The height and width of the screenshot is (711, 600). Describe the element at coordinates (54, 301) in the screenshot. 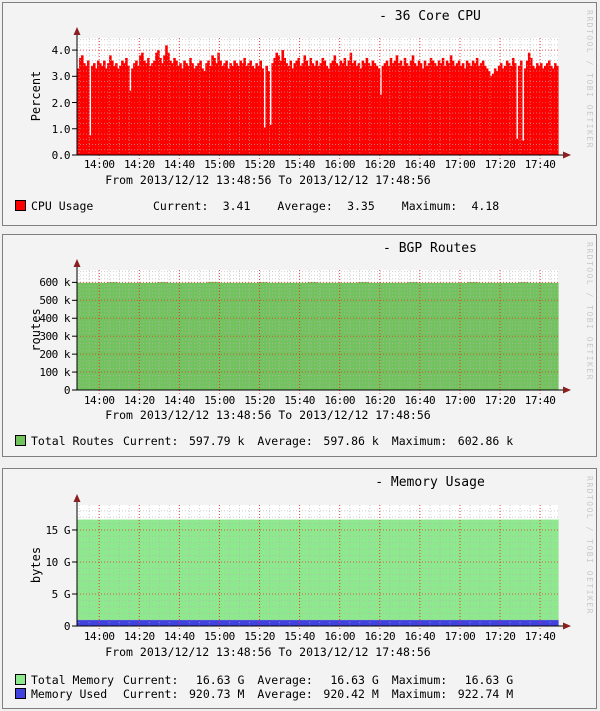

I see `y-tick-label: 500 k` at that location.